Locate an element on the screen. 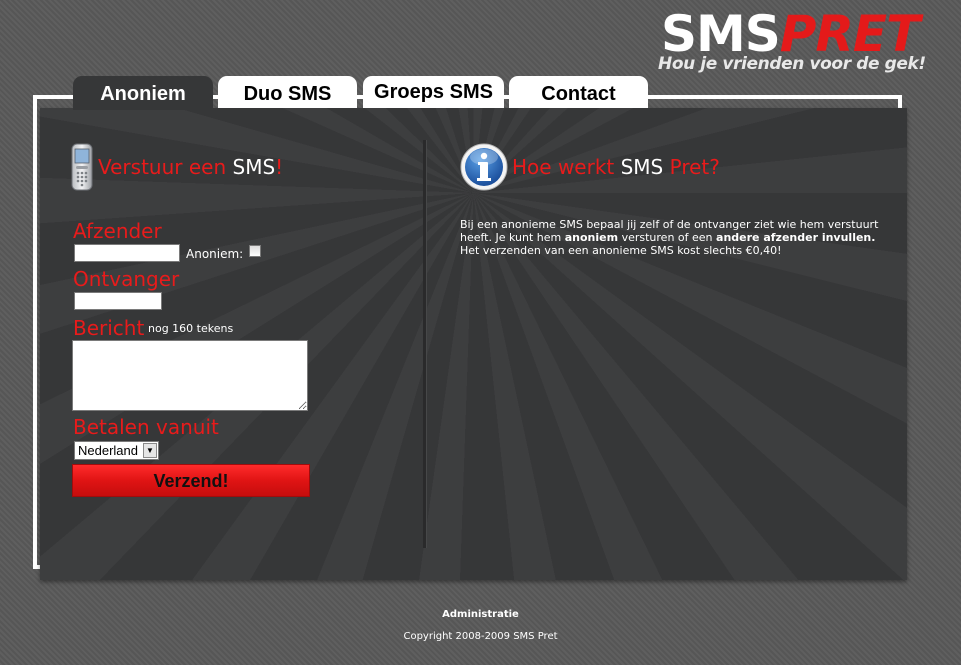 This screenshot has width=961, height=665. pay-label: Betalen vanuit is located at coordinates (146, 427).